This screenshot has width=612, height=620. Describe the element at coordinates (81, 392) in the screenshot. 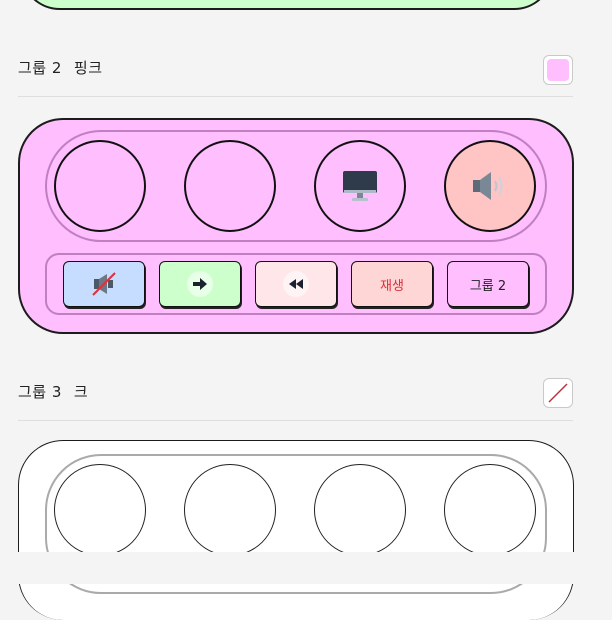

I see `group3-color-name: 크` at that location.